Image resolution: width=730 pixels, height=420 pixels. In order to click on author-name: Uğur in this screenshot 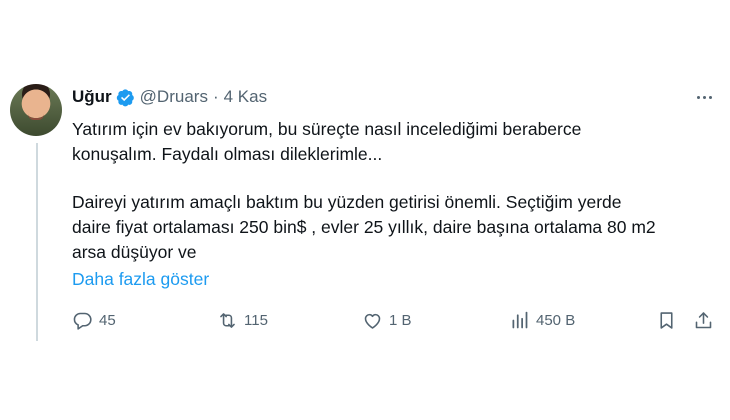, I will do `click(92, 97)`.